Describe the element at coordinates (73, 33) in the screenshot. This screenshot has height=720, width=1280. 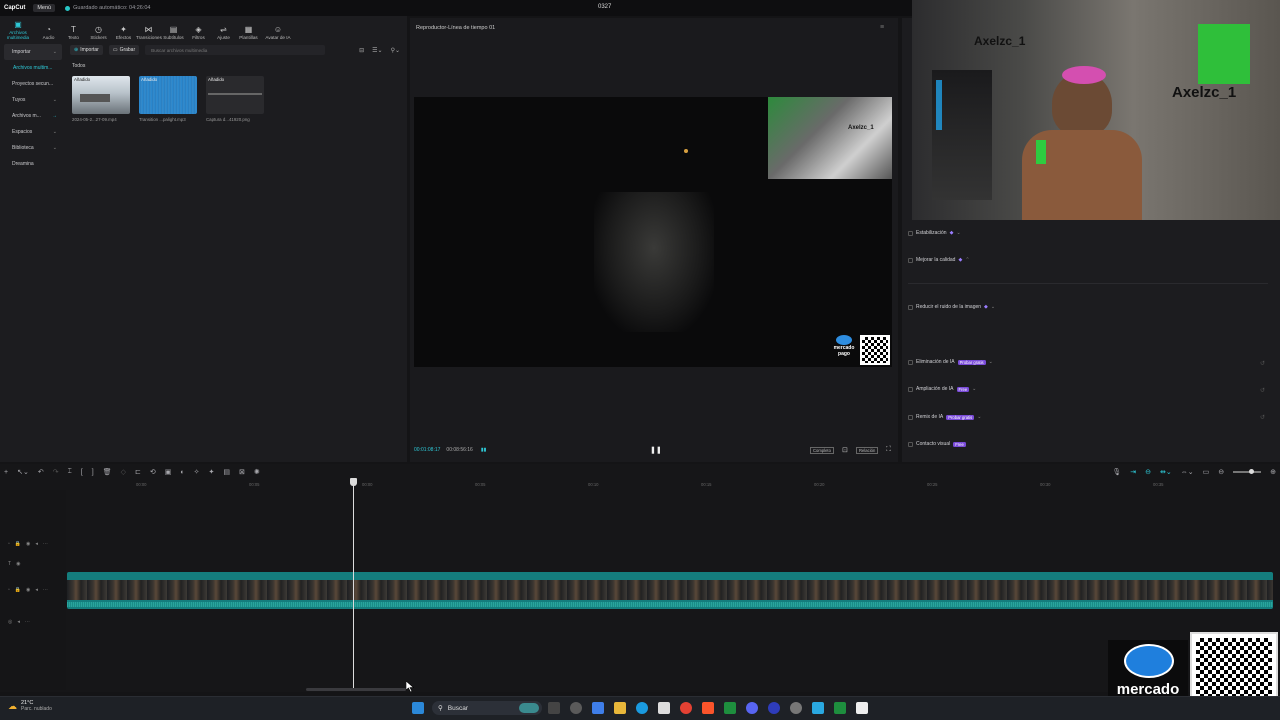
I see `tab-text: T Texto` at that location.